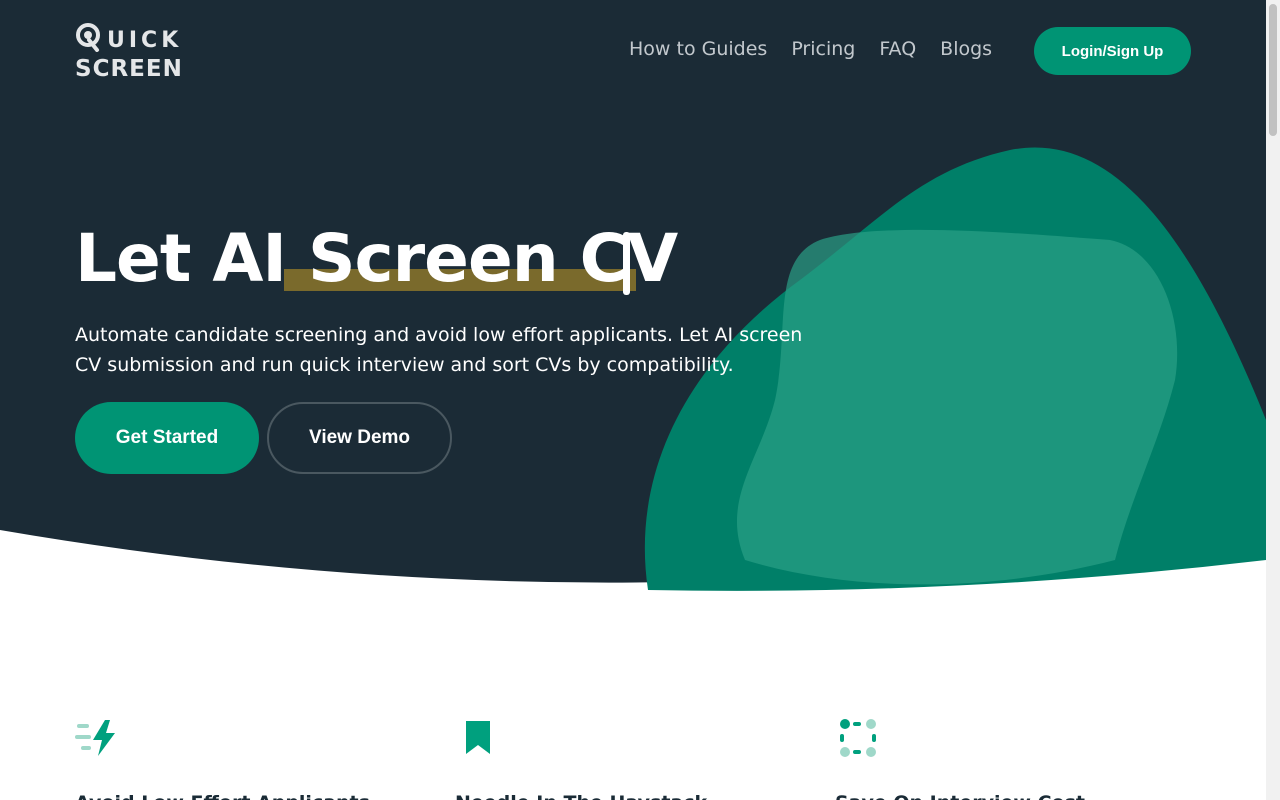  I want to click on quickscreen-logo: UICK SCREEN, so click(135, 53).